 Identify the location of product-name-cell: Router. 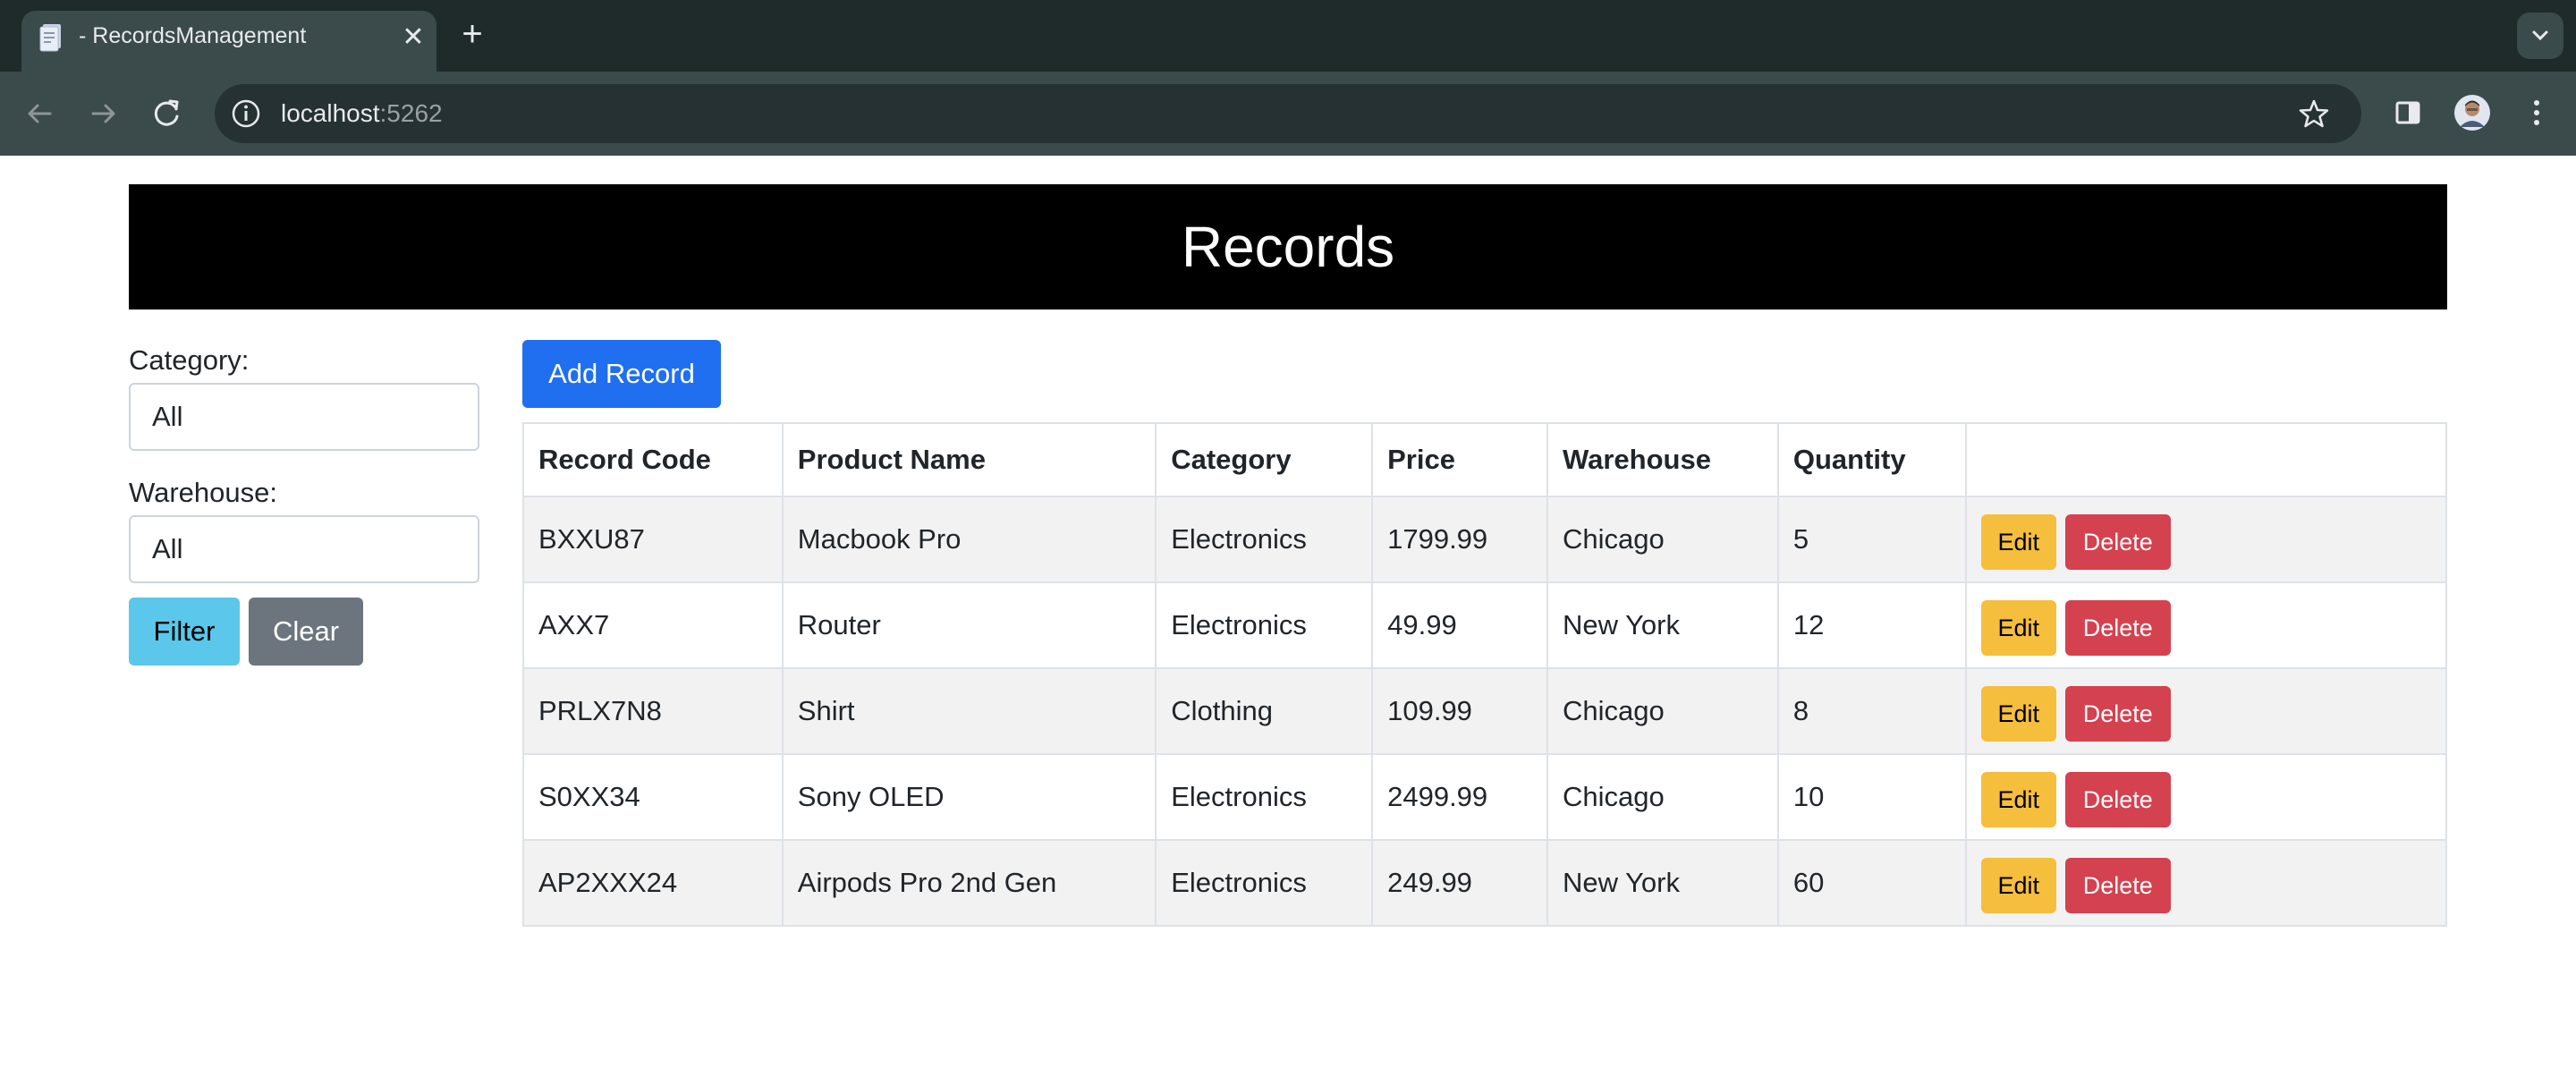
(969, 625).